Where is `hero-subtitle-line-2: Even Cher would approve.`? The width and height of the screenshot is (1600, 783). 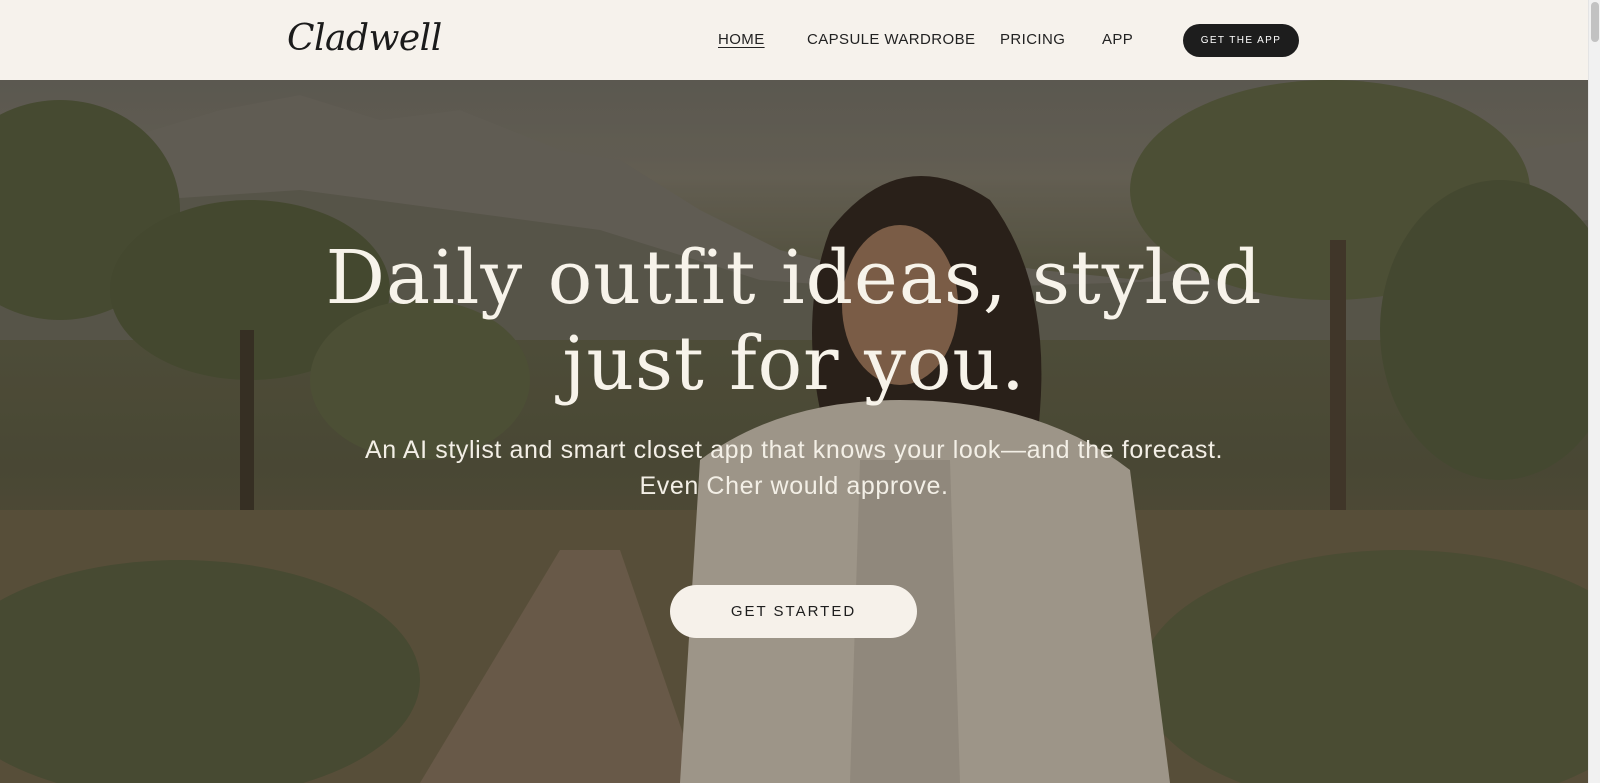
hero-subtitle-line-2: Even Cher would approve. is located at coordinates (794, 486).